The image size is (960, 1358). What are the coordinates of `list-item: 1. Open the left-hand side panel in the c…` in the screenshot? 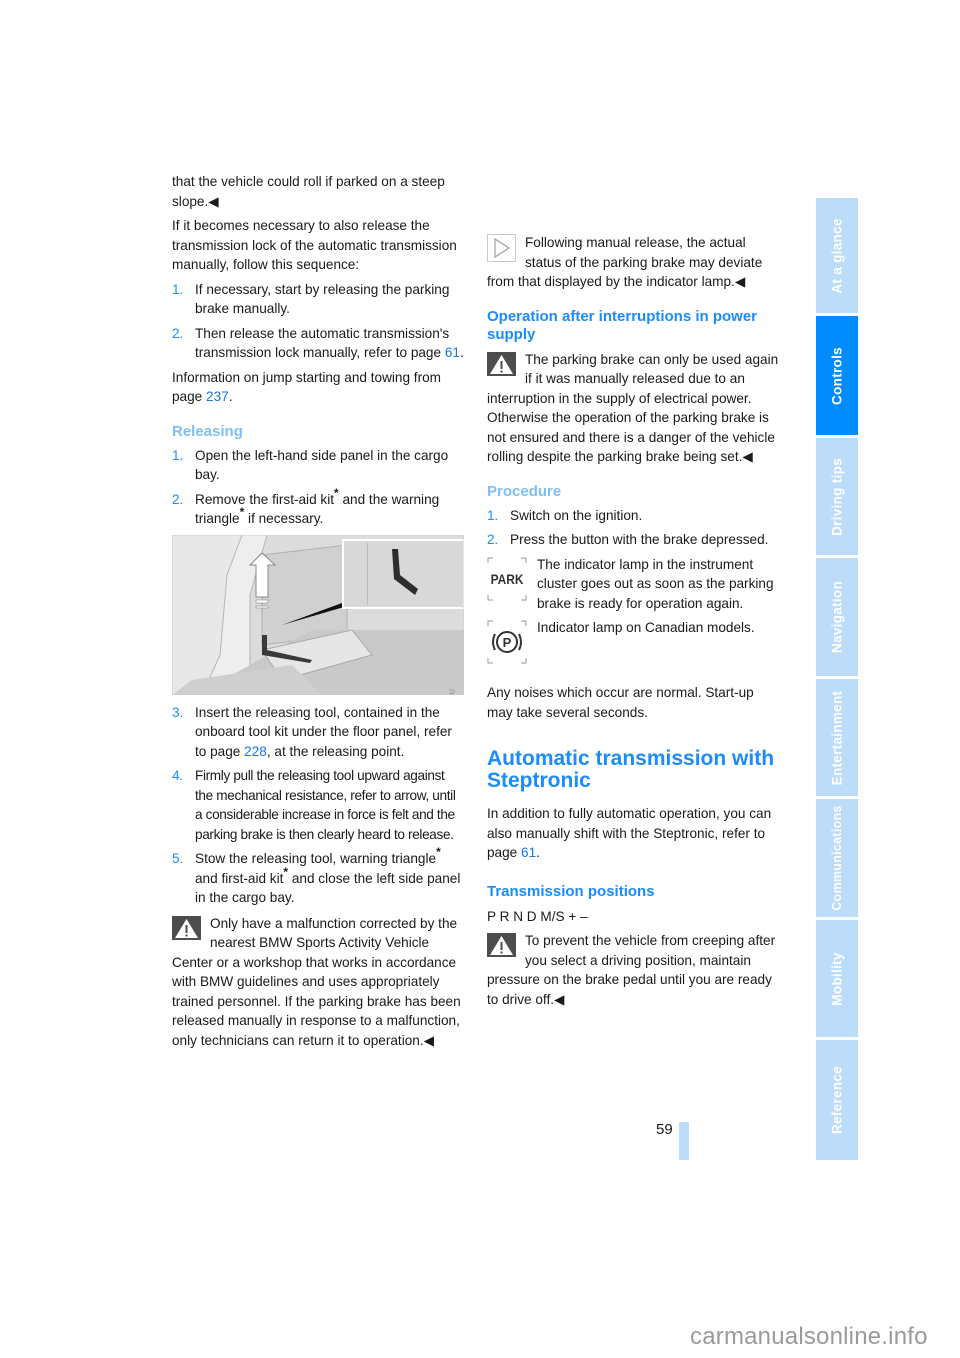 It's located at (310, 465).